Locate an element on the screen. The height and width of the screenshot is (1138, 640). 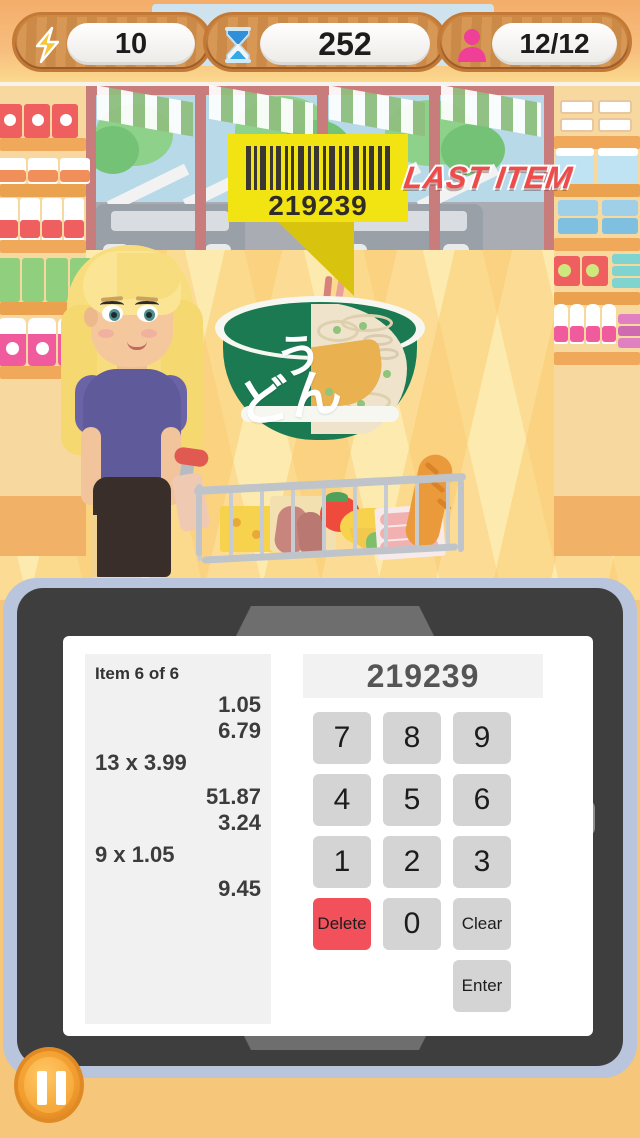
receipt-title: Item 6 of 6 is located at coordinates (137, 673).